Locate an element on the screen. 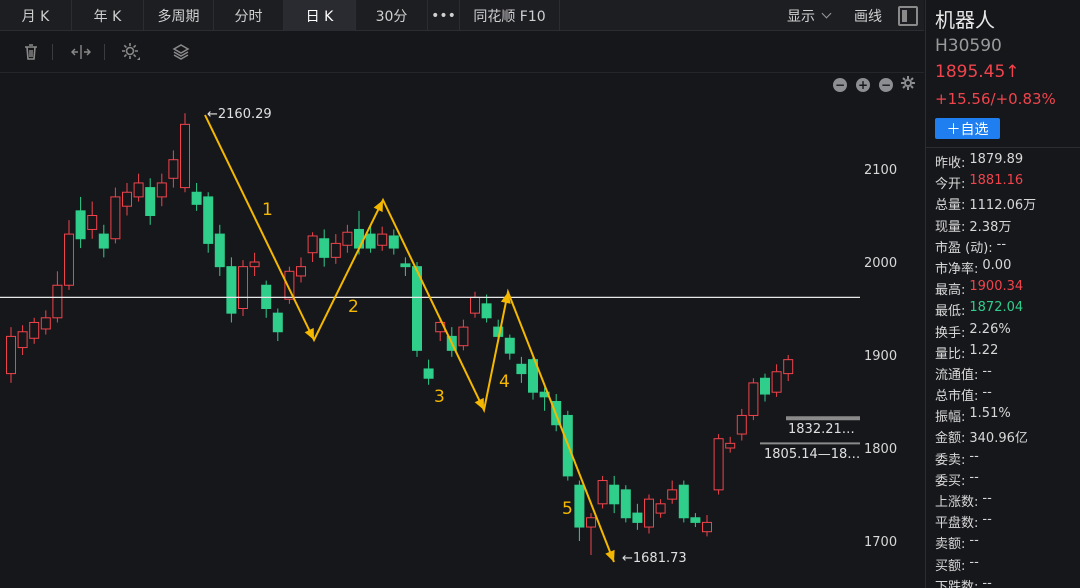  tab-f10: 同花顺 F10 is located at coordinates (510, 15).